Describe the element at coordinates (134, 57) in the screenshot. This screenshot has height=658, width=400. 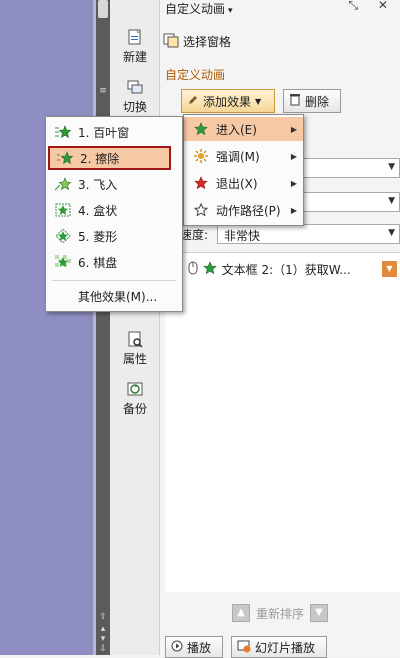
I see `sidebar-item-label: 新建` at that location.